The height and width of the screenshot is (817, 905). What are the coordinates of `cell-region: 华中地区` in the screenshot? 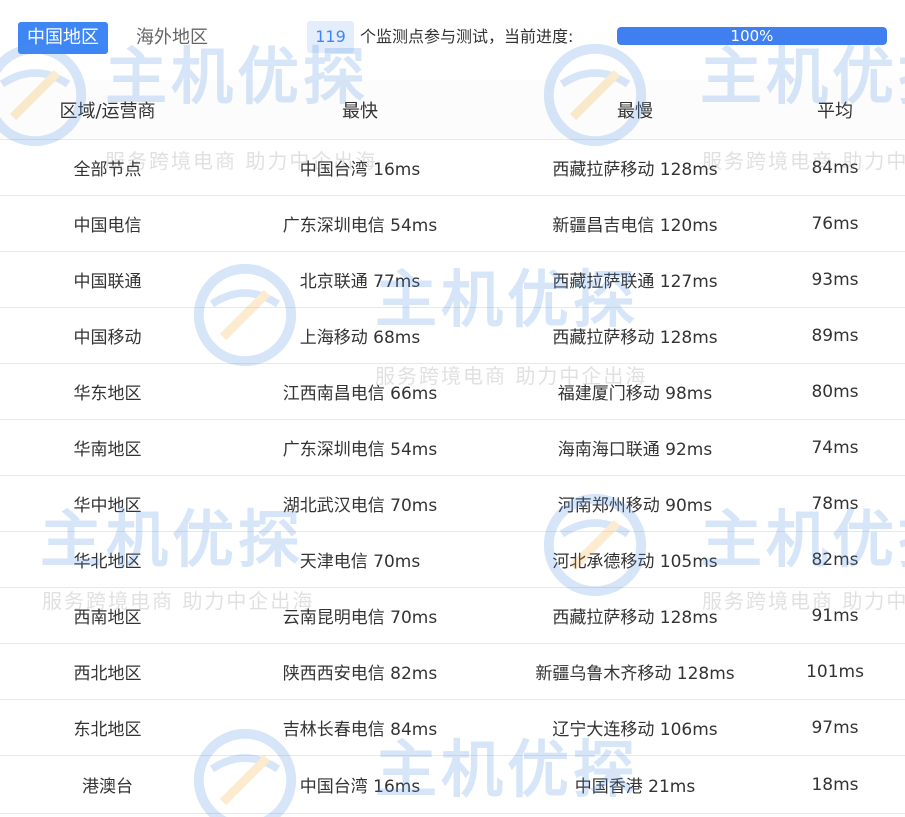 It's located at (107, 503).